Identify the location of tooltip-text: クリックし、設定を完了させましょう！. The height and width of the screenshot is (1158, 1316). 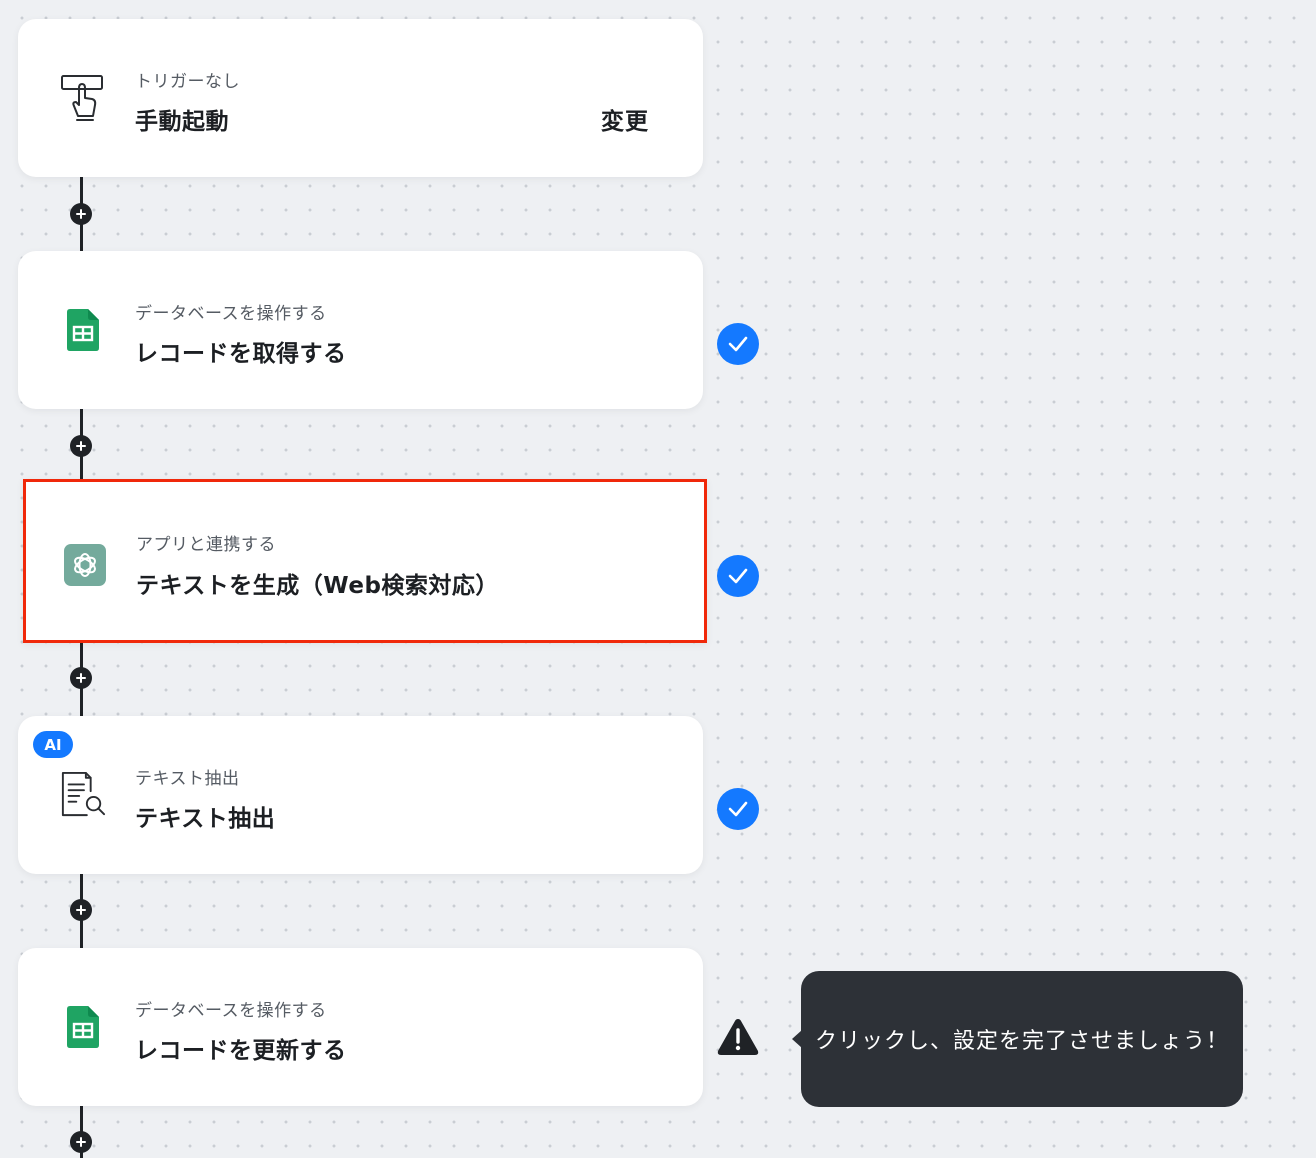
(1021, 1041).